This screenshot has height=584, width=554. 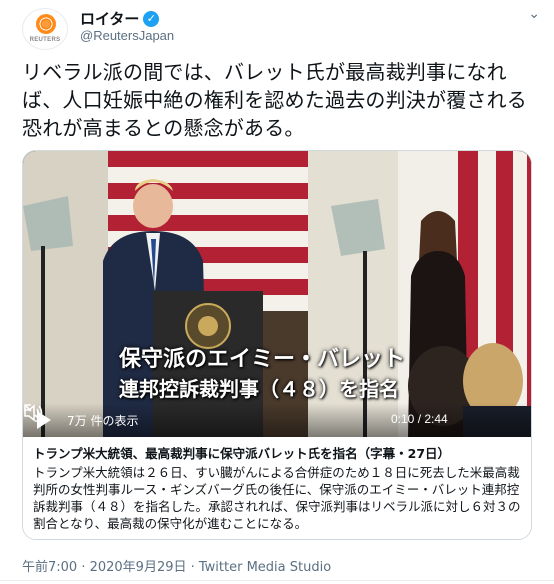 I want to click on video-controls: 7万 件の表示 0:10 / 2:44, so click(x=277, y=420).